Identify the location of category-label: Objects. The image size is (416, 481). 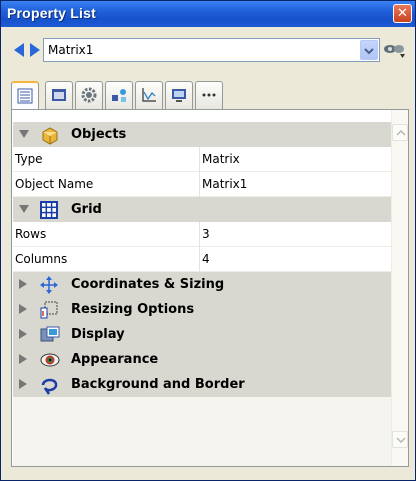
(99, 134).